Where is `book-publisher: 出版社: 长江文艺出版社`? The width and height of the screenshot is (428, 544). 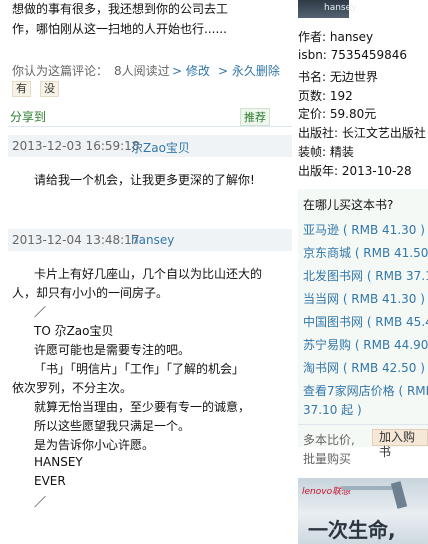
book-publisher: 出版社: 长江文艺出版社 is located at coordinates (362, 133).